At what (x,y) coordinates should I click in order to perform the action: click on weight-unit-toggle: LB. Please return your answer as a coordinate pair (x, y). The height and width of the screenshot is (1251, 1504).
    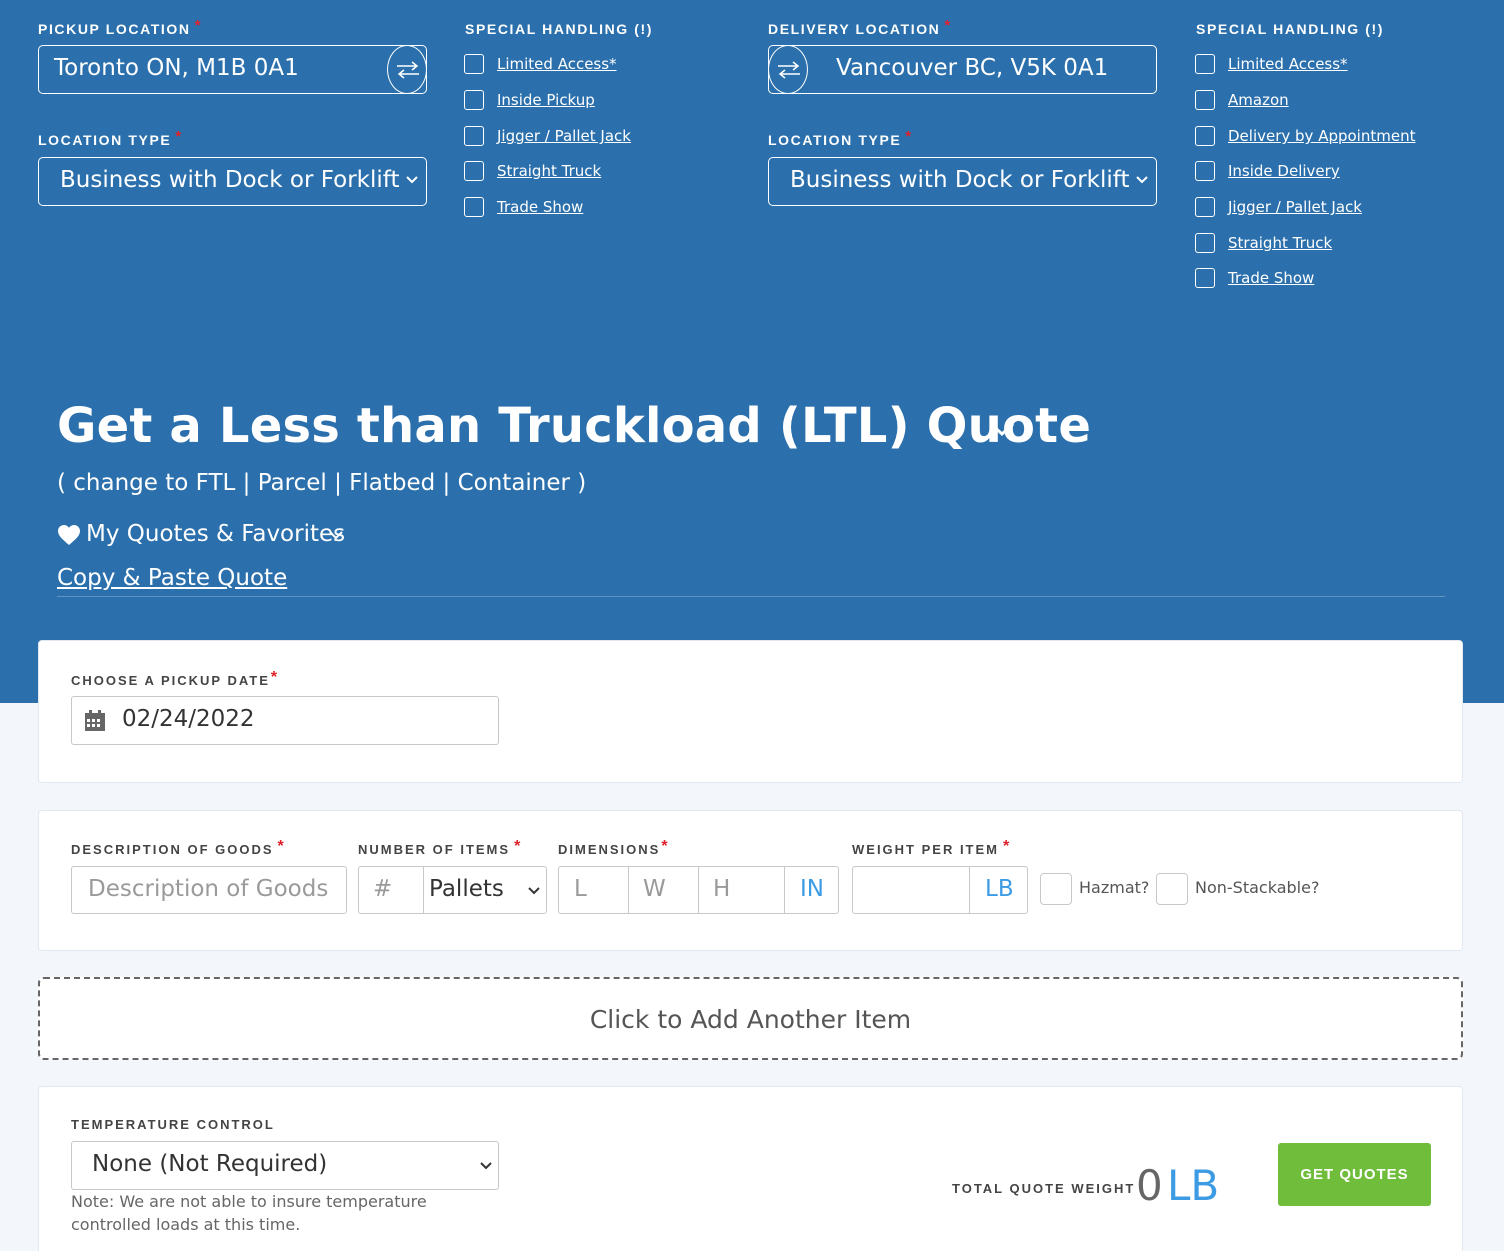
    Looking at the image, I should click on (999, 889).